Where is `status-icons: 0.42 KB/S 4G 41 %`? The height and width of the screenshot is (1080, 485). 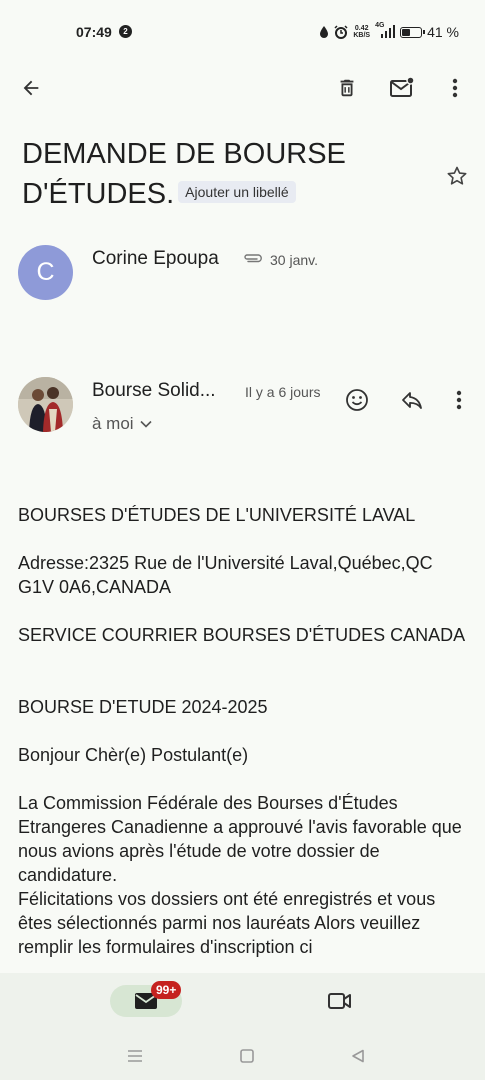
status-icons: 0.42 KB/S 4G 41 % is located at coordinates (389, 32).